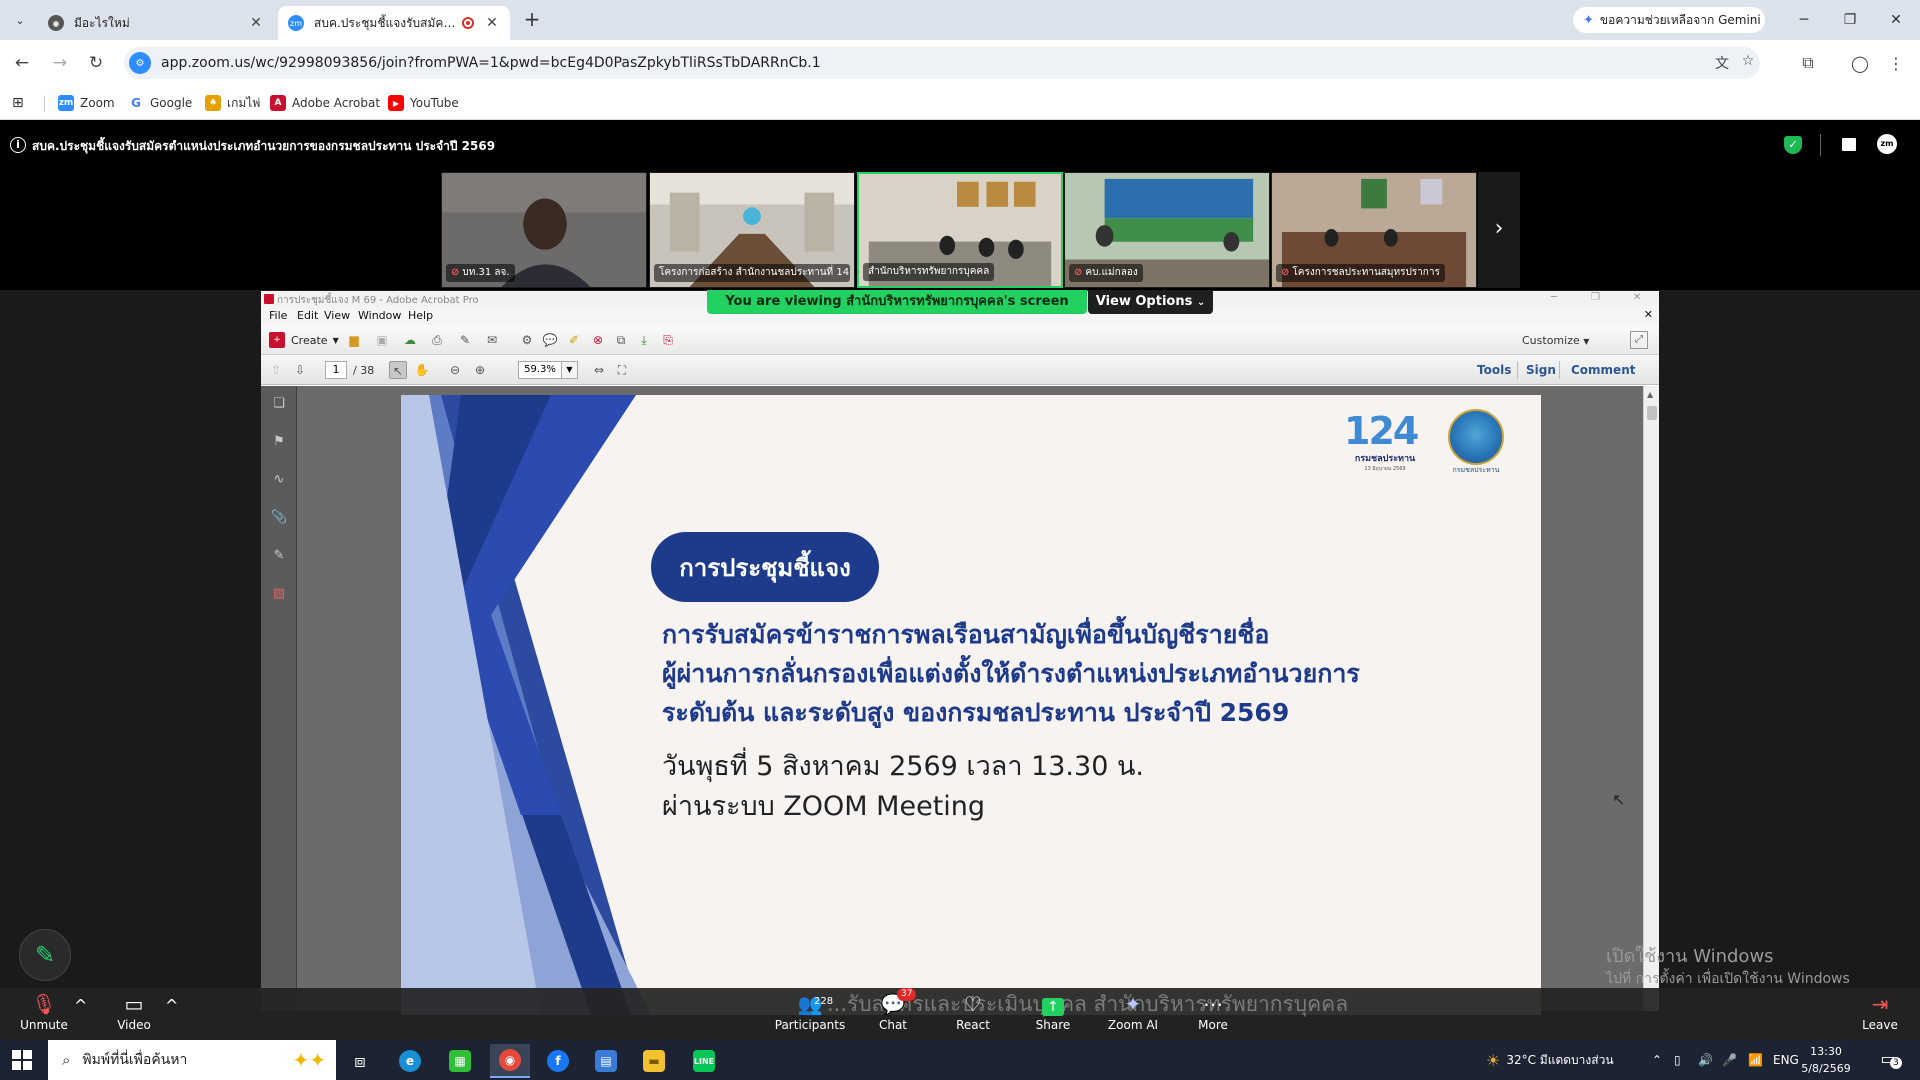 The width and height of the screenshot is (1920, 1080). Describe the element at coordinates (45, 955) in the screenshot. I see `annotate-pencil-icon: ✎` at that location.